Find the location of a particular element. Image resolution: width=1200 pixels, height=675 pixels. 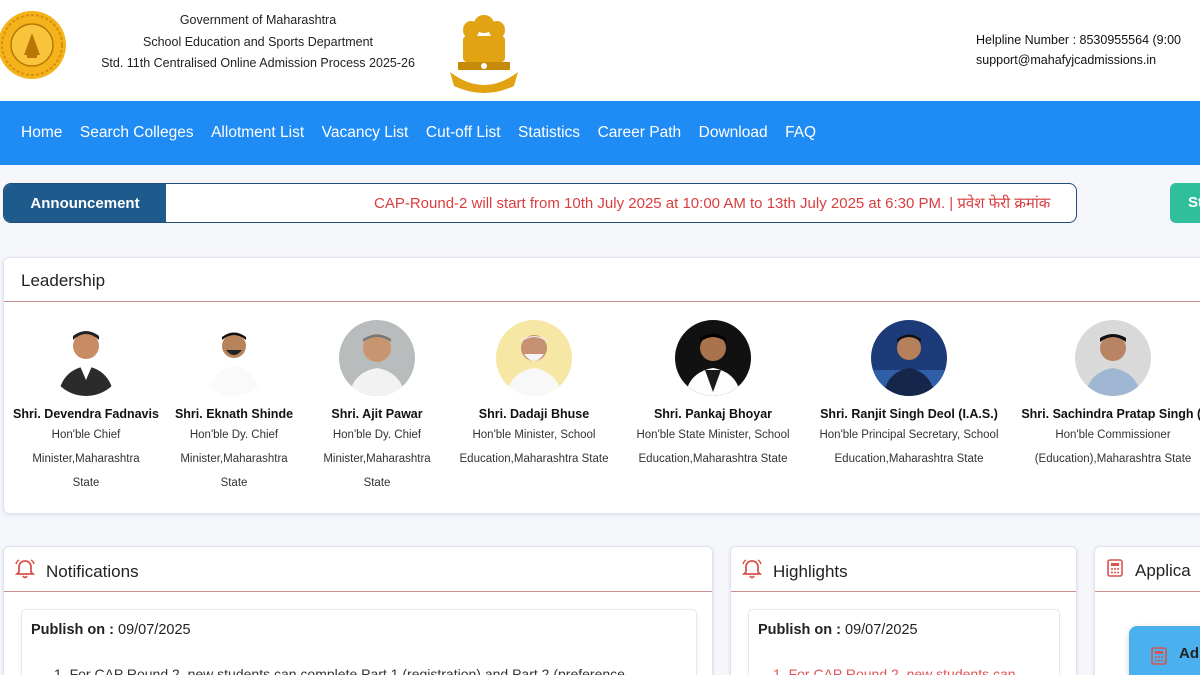

highlights-title: Highlights is located at coordinates (810, 571).